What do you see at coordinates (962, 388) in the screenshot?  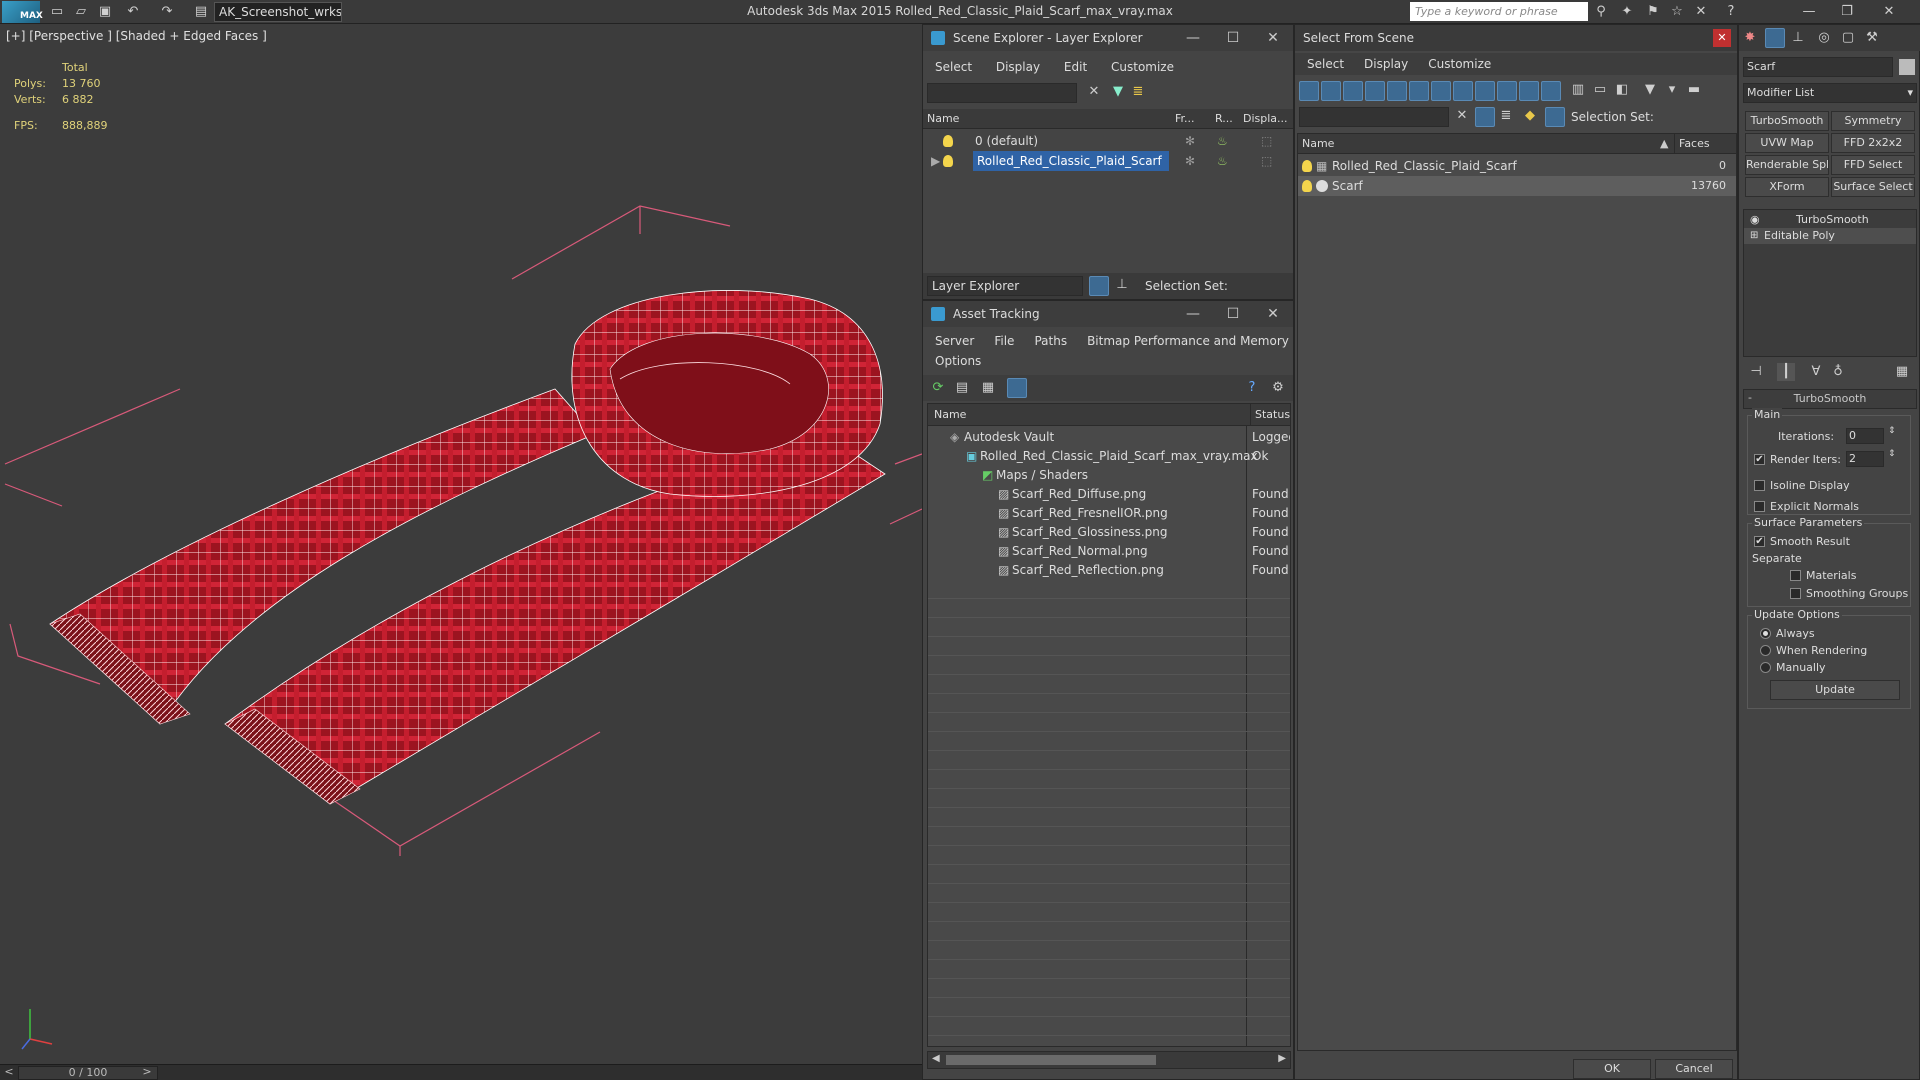 I see `list-view-icon: ▤` at bounding box center [962, 388].